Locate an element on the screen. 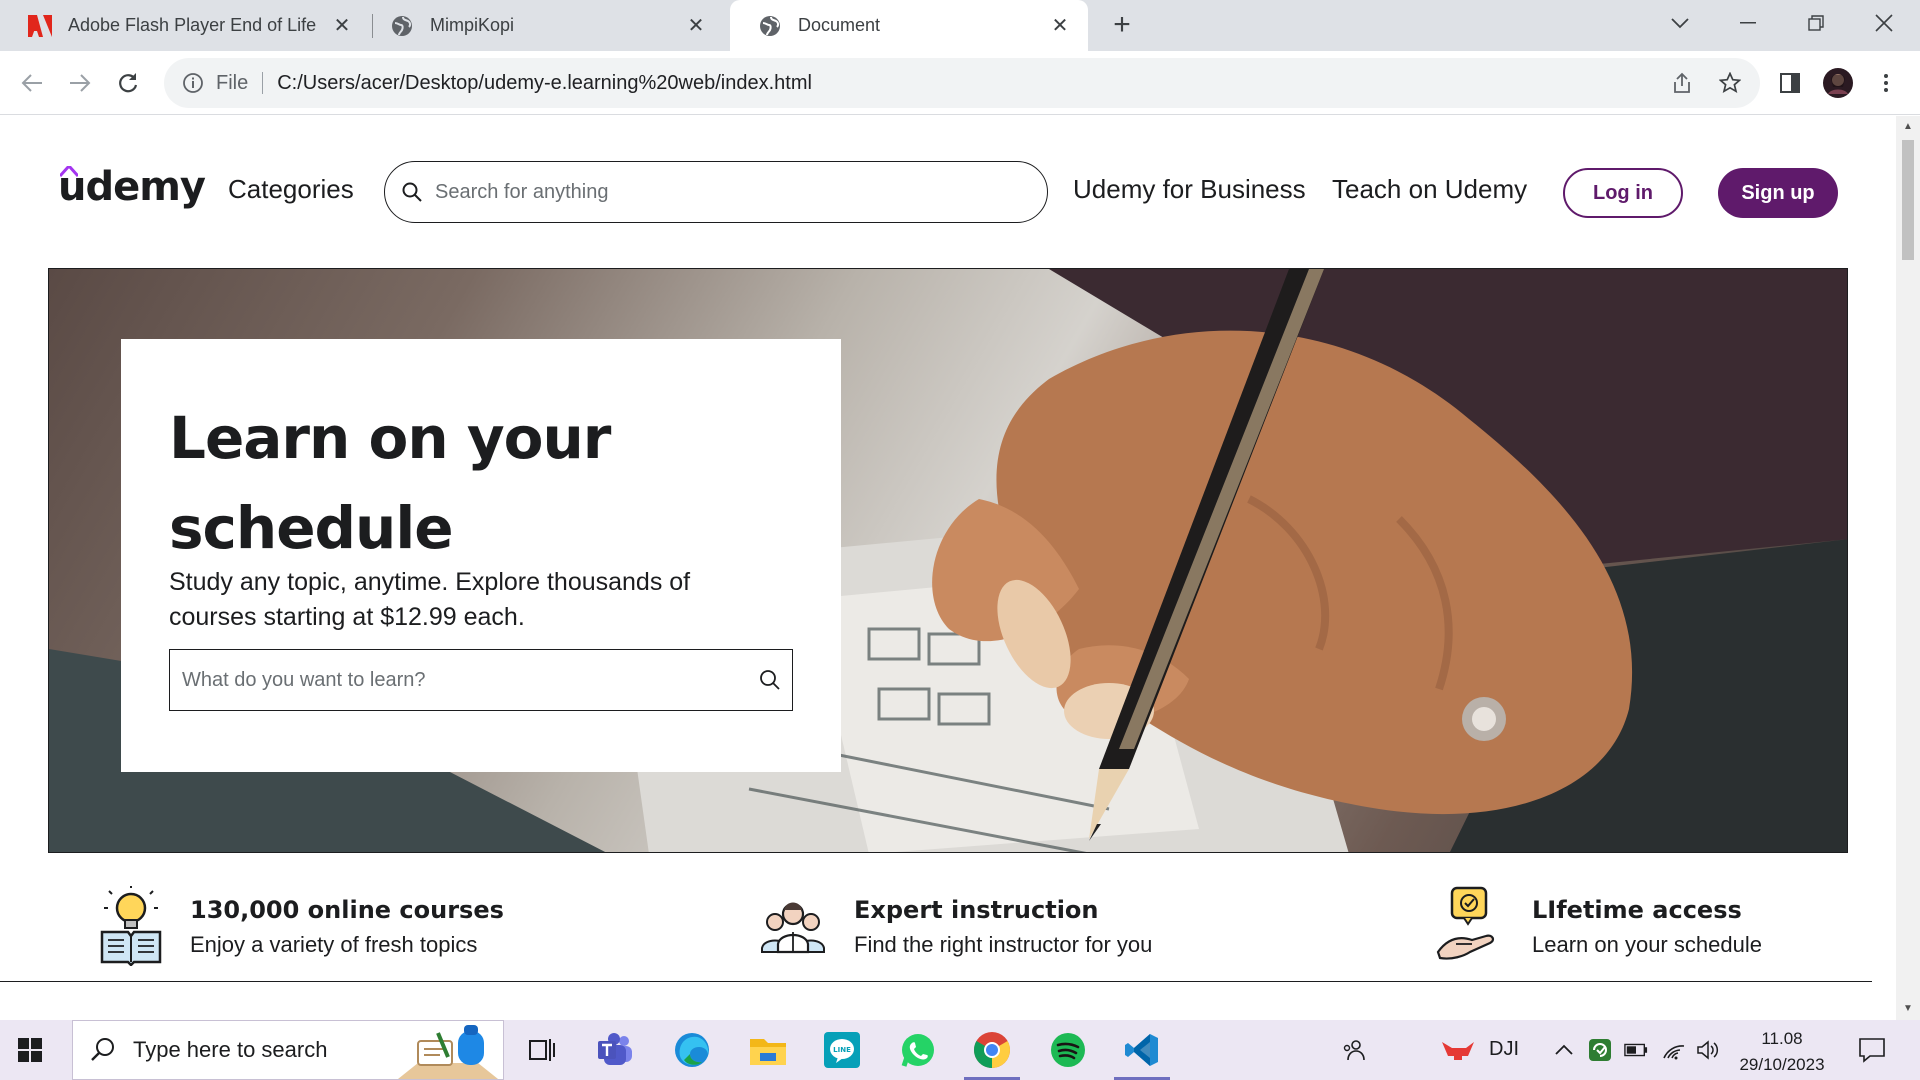 This screenshot has height=1080, width=1920. profile-avatar is located at coordinates (1838, 83).